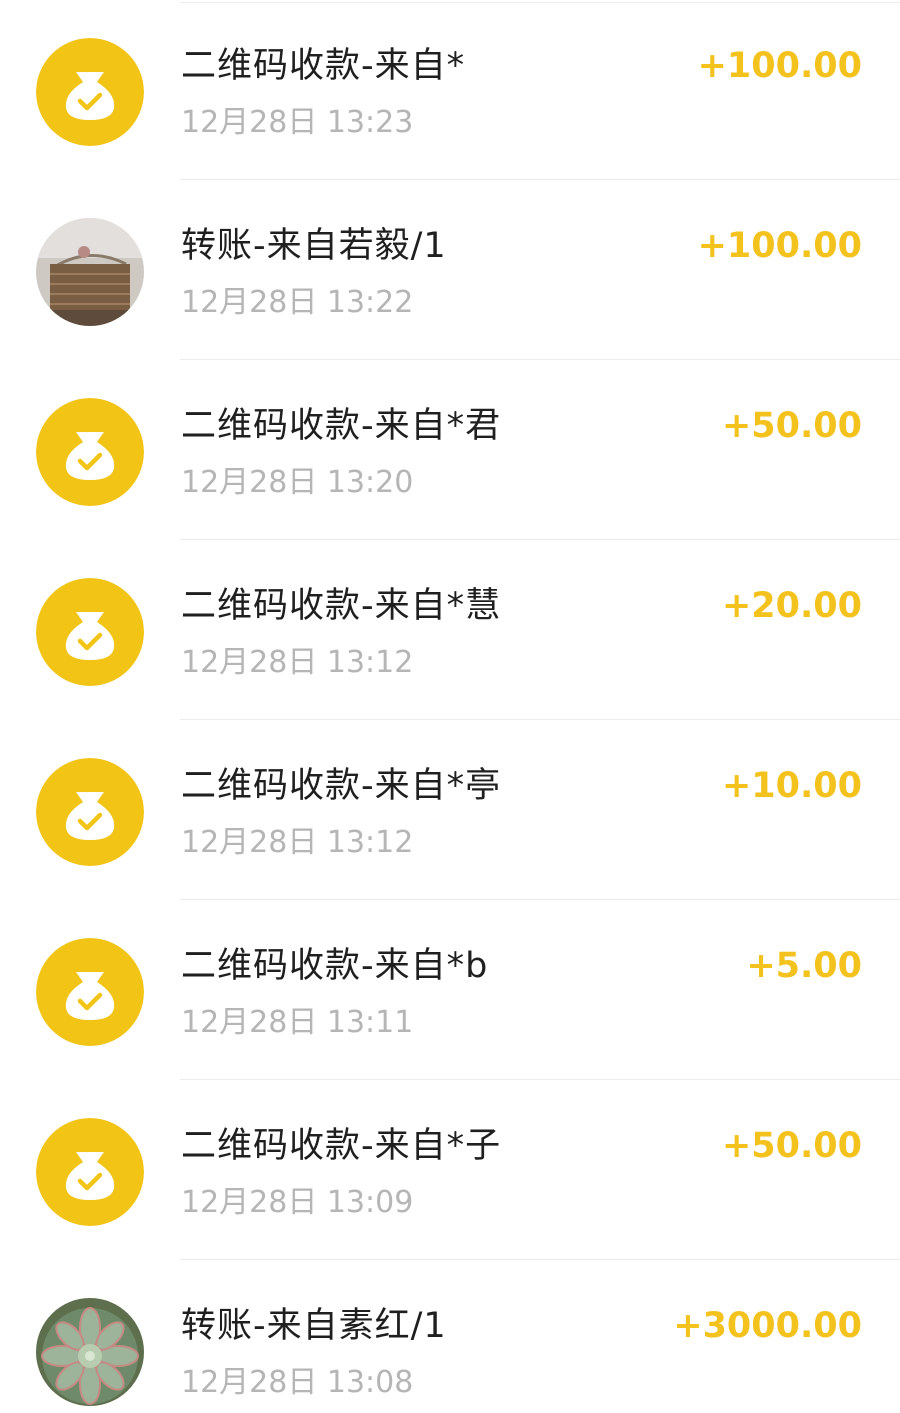 The image size is (900, 1413). What do you see at coordinates (297, 1022) in the screenshot?
I see `transaction-time: 12月28日 13:11` at bounding box center [297, 1022].